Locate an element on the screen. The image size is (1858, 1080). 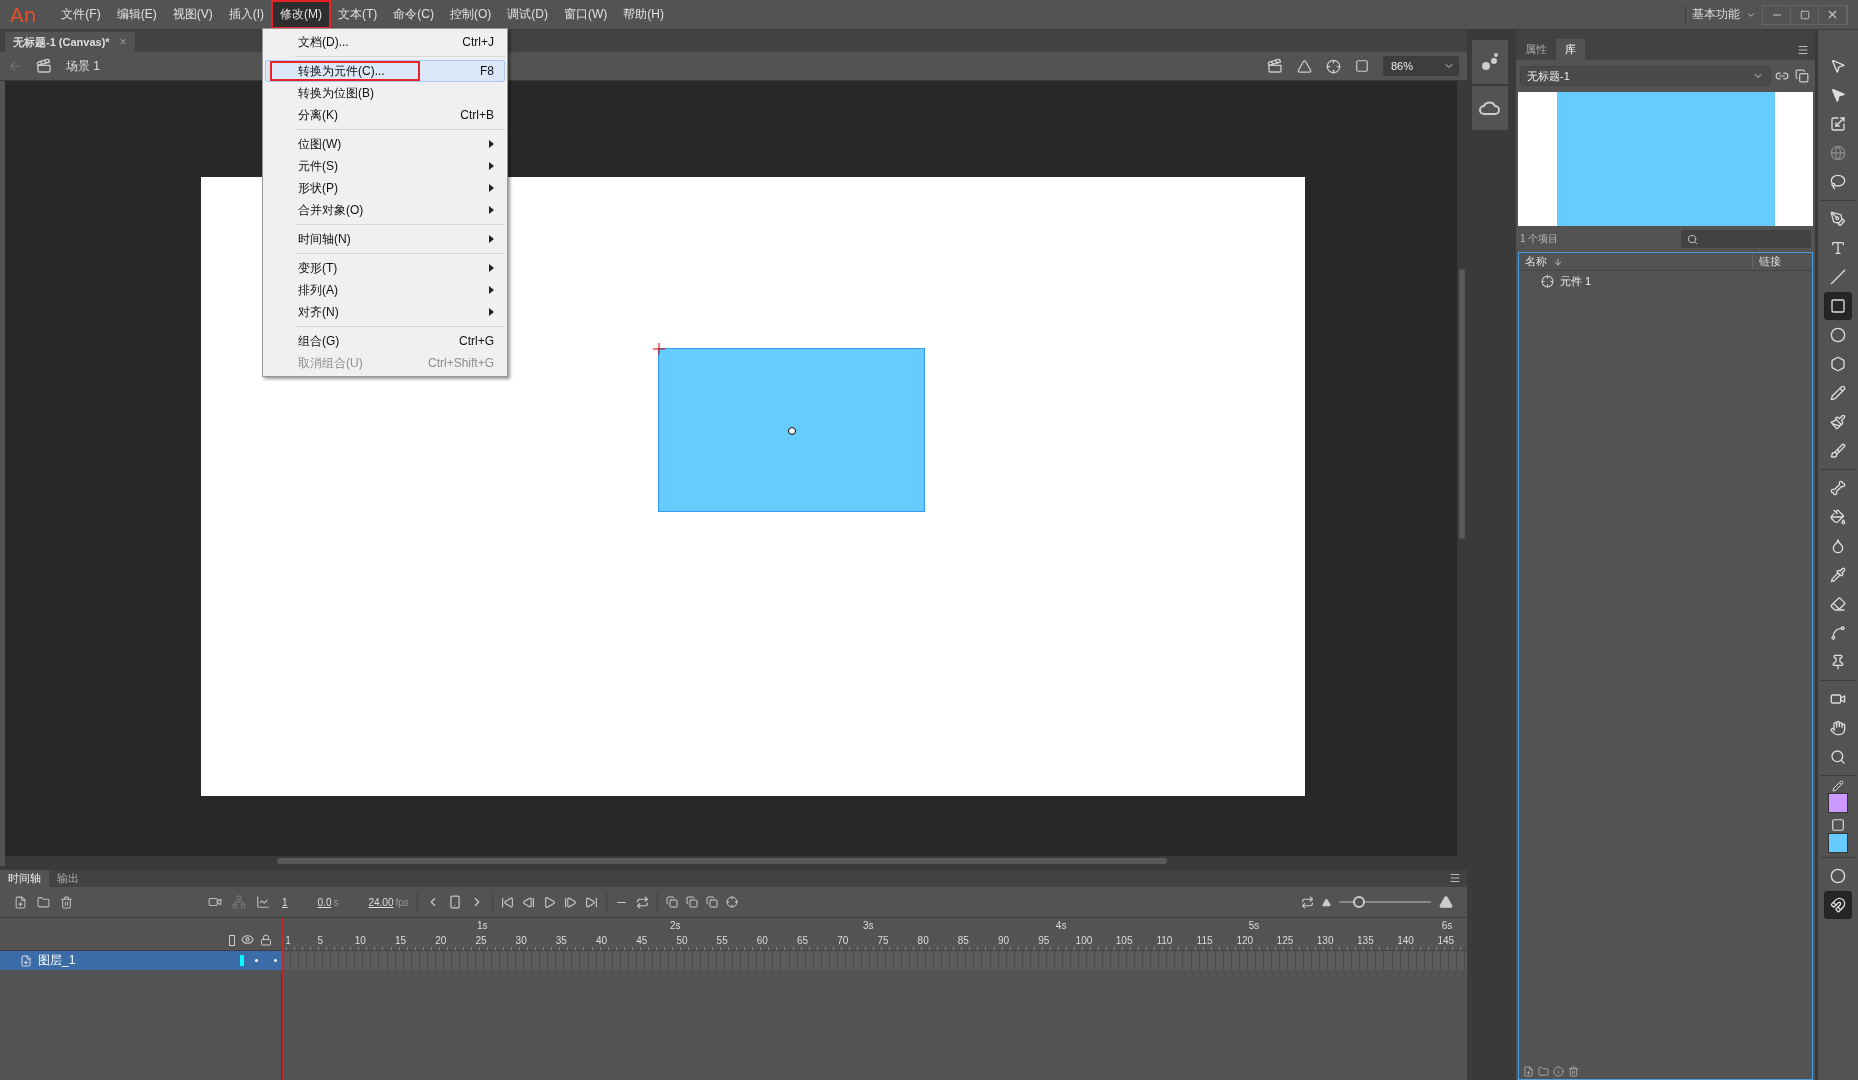
column-header: 名称 is located at coordinates (1536, 261).